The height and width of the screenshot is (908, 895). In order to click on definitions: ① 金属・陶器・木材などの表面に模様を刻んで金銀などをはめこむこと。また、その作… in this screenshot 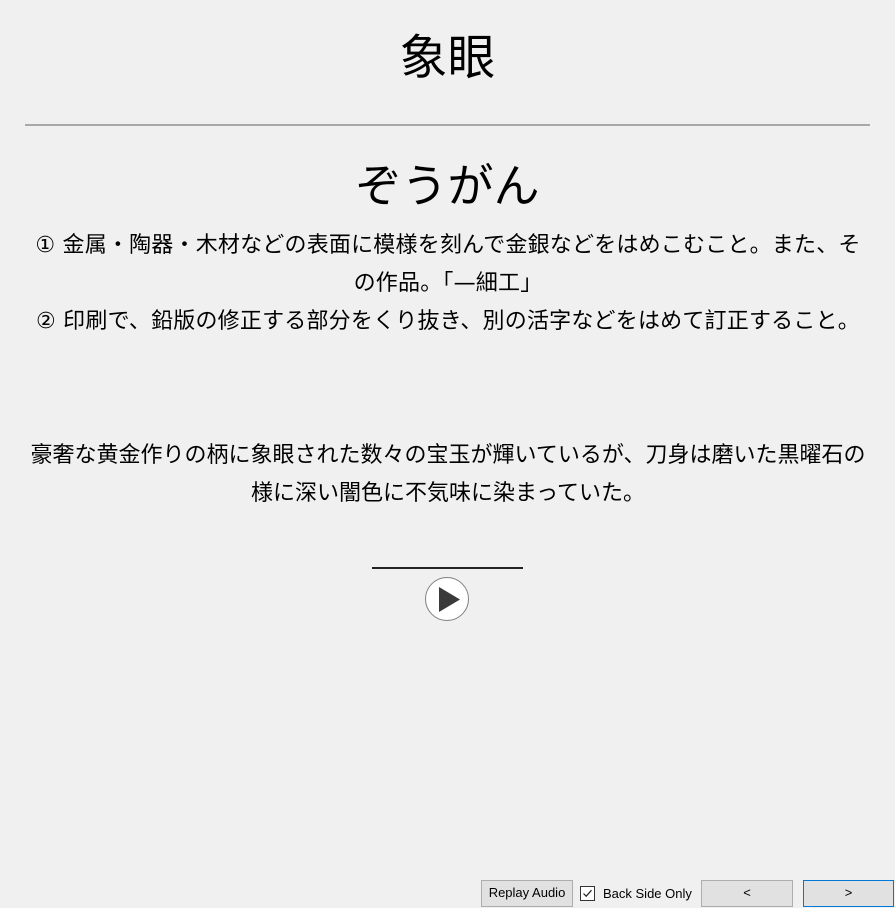, I will do `click(448, 284)`.